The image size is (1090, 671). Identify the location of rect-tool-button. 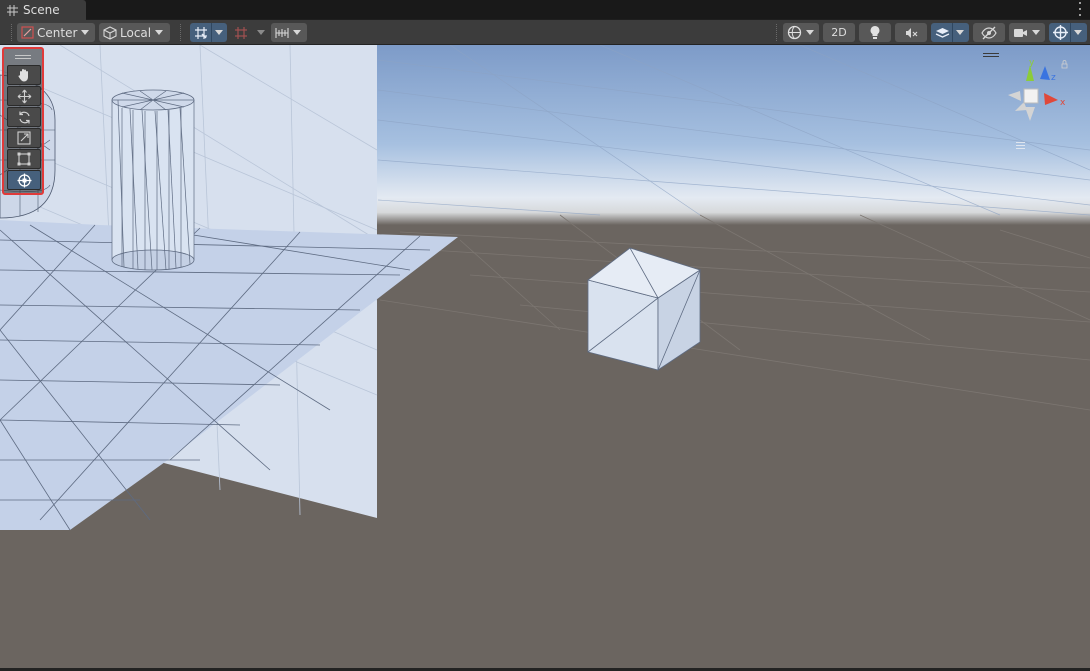
(24, 159).